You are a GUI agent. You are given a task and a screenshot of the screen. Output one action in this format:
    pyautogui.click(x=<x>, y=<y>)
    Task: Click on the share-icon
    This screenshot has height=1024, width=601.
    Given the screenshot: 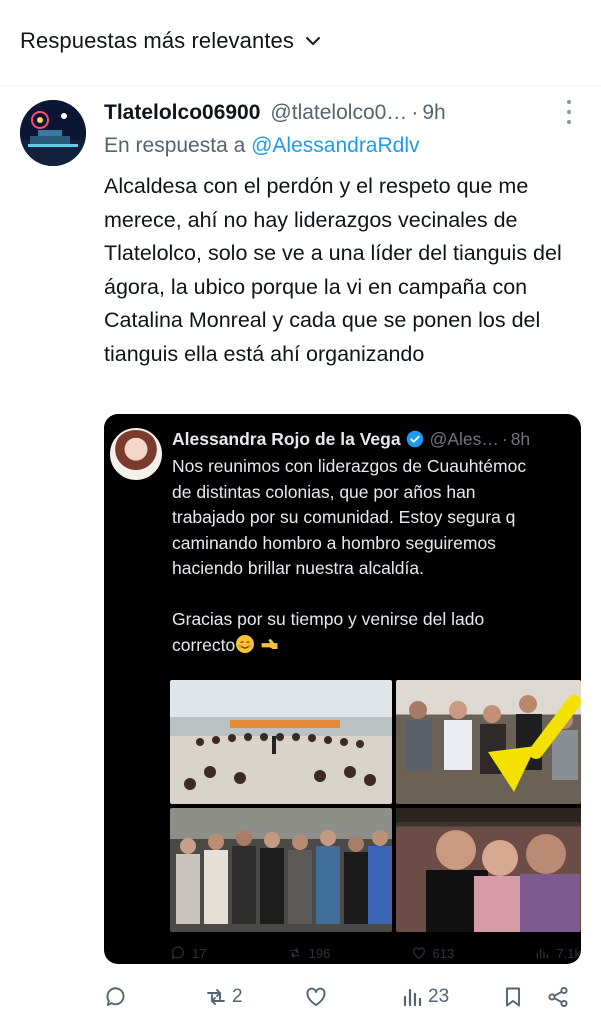 What is the action you would take?
    pyautogui.click(x=558, y=997)
    